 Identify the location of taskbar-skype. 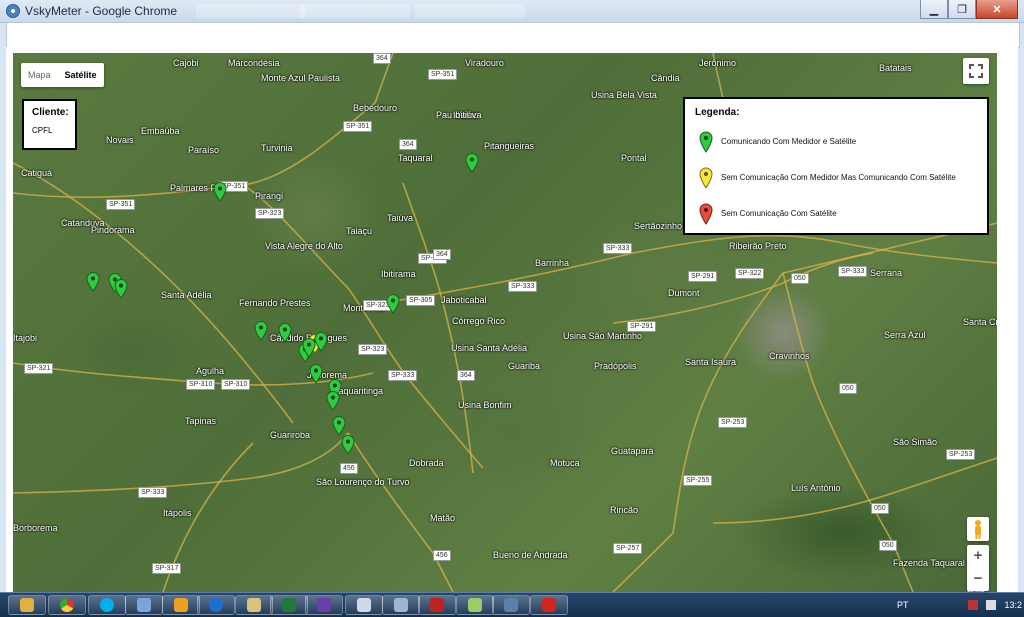
(107, 605).